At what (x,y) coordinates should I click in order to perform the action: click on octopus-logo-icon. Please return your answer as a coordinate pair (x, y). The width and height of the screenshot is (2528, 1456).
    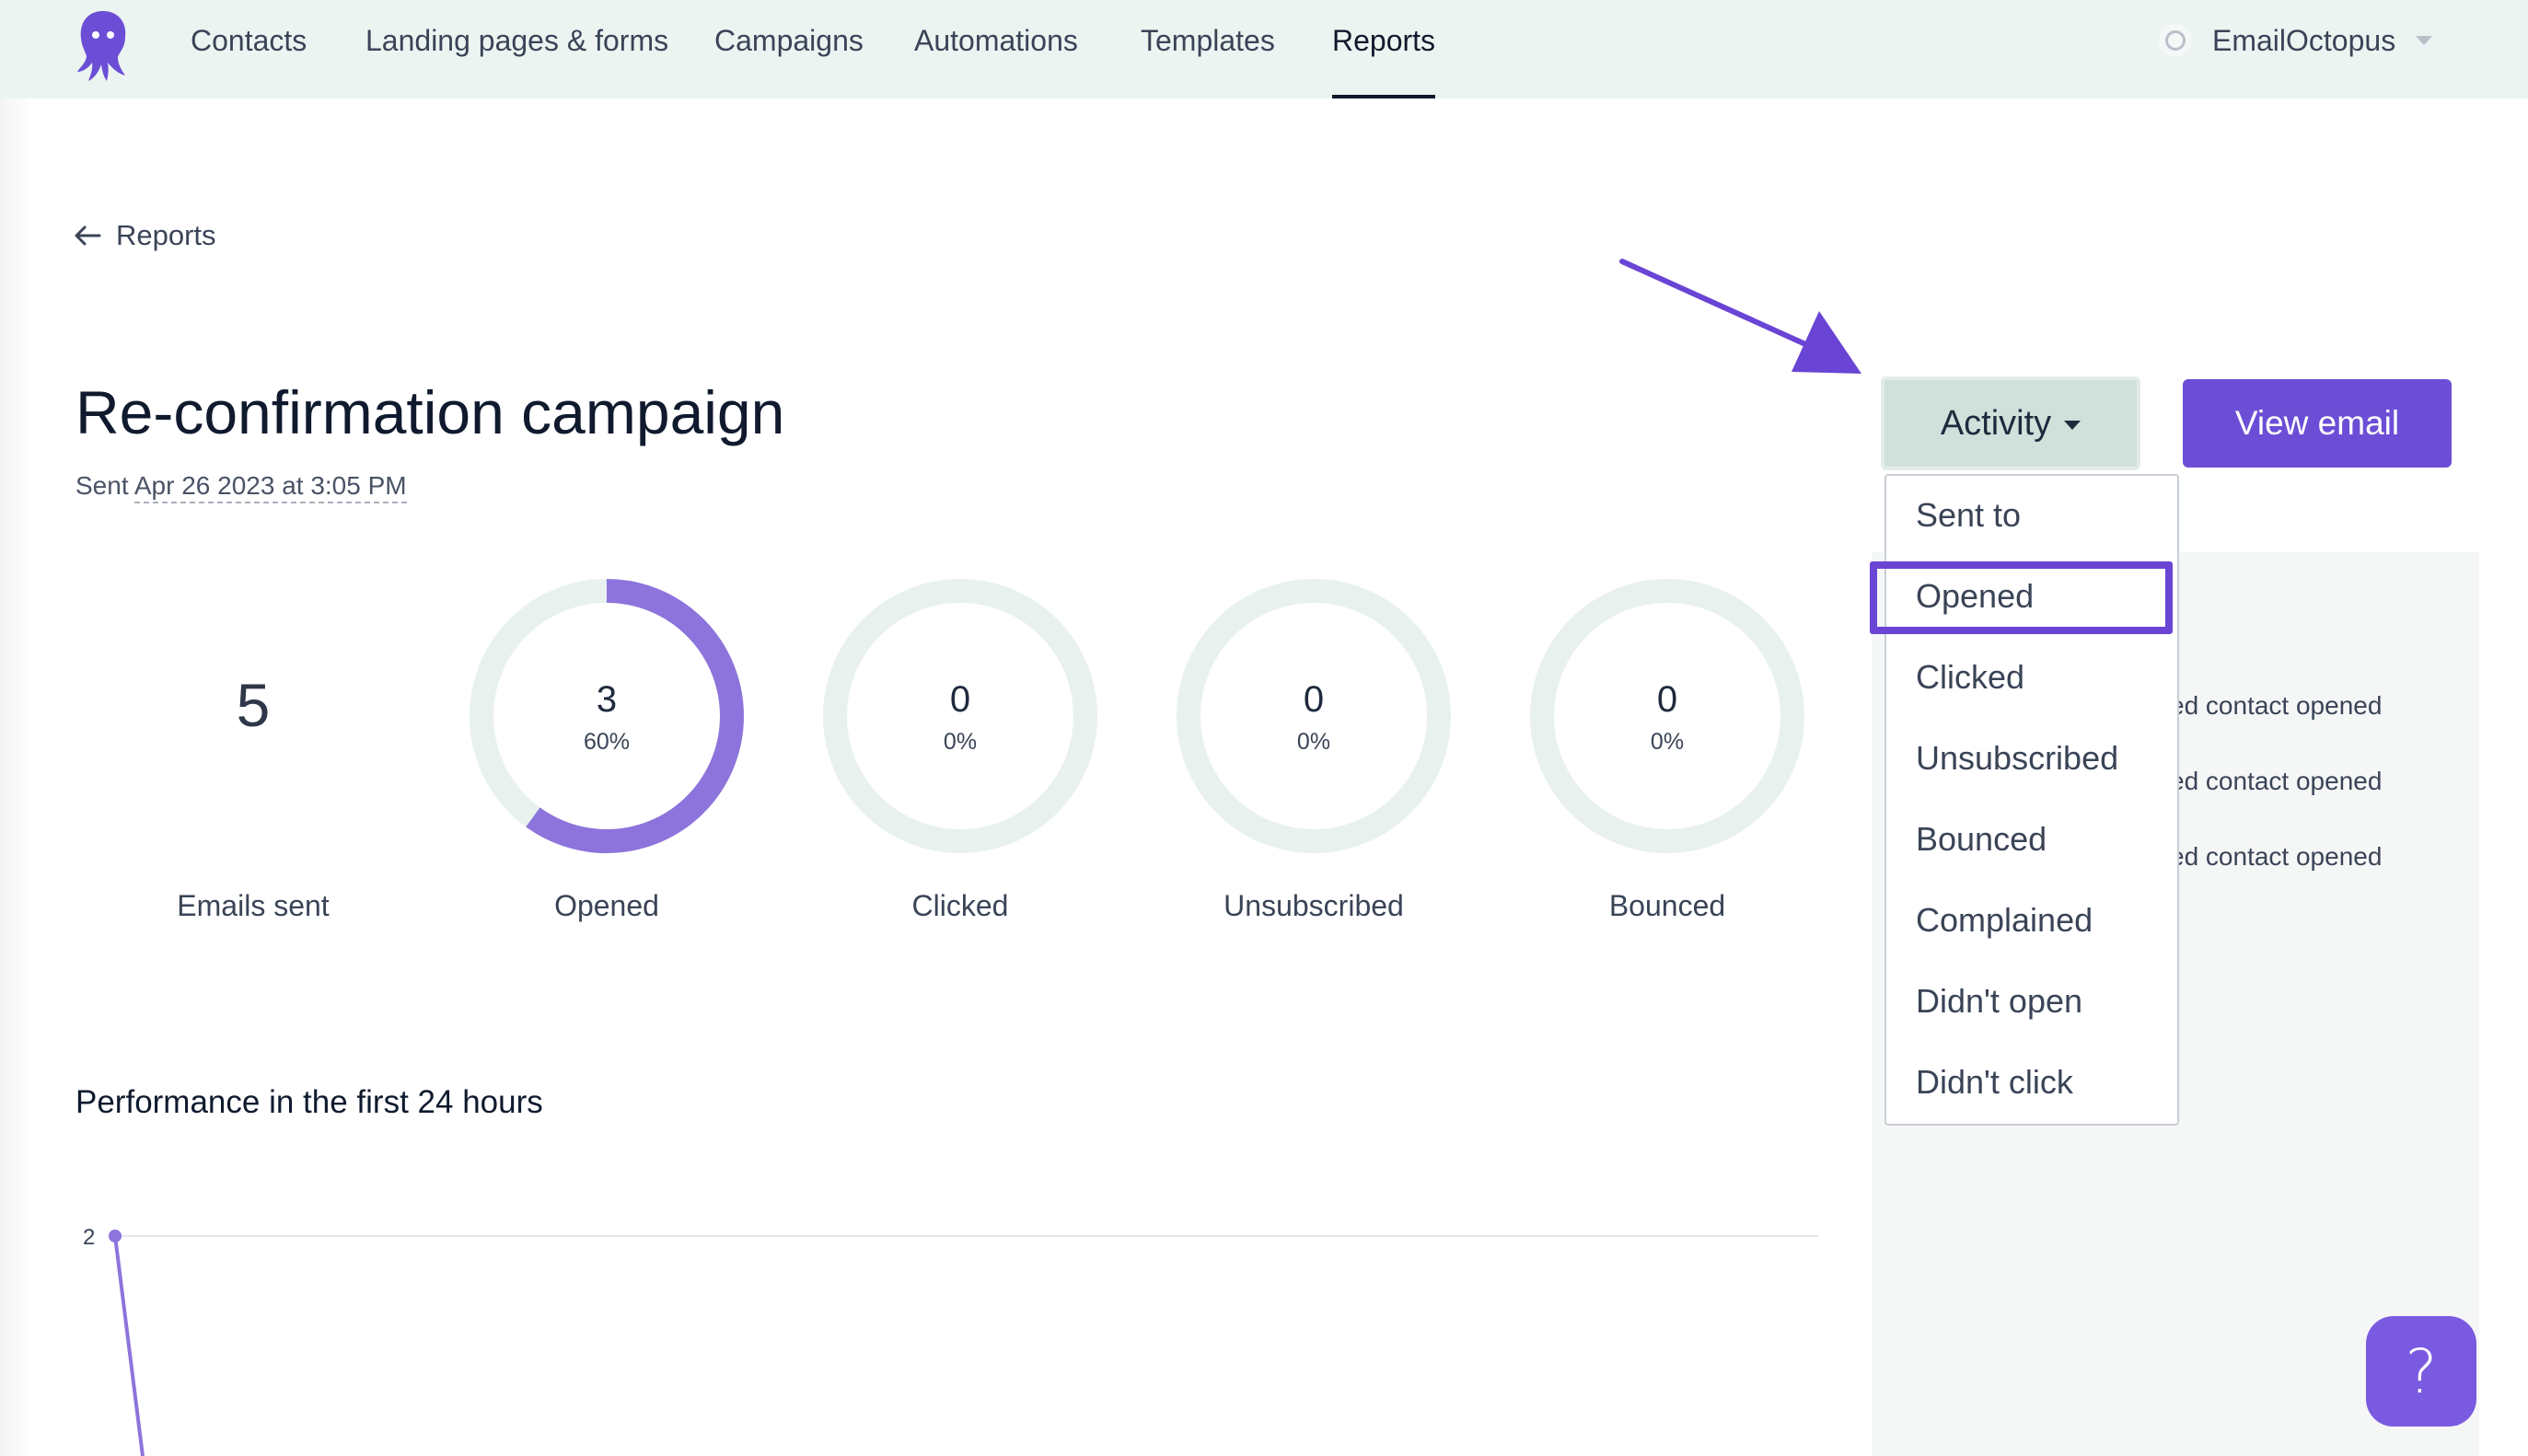
    Looking at the image, I should click on (103, 45).